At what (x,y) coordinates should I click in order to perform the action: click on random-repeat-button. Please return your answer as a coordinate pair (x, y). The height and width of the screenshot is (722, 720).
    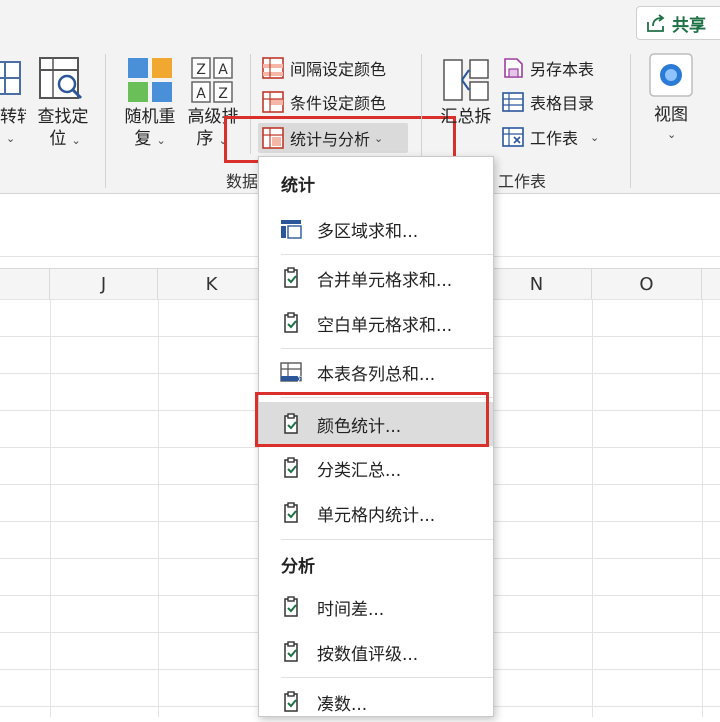
    Looking at the image, I should click on (150, 80).